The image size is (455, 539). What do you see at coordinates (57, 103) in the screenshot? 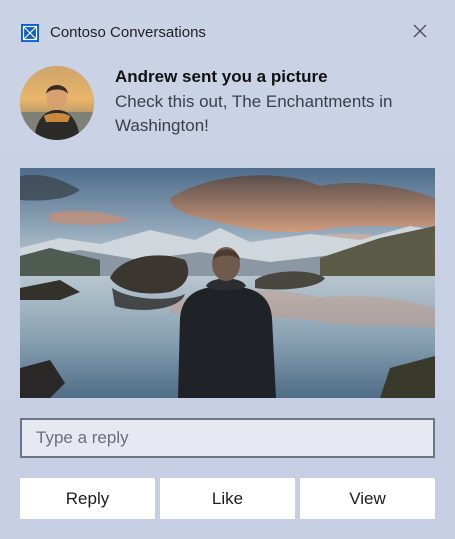
I see `avatar` at bounding box center [57, 103].